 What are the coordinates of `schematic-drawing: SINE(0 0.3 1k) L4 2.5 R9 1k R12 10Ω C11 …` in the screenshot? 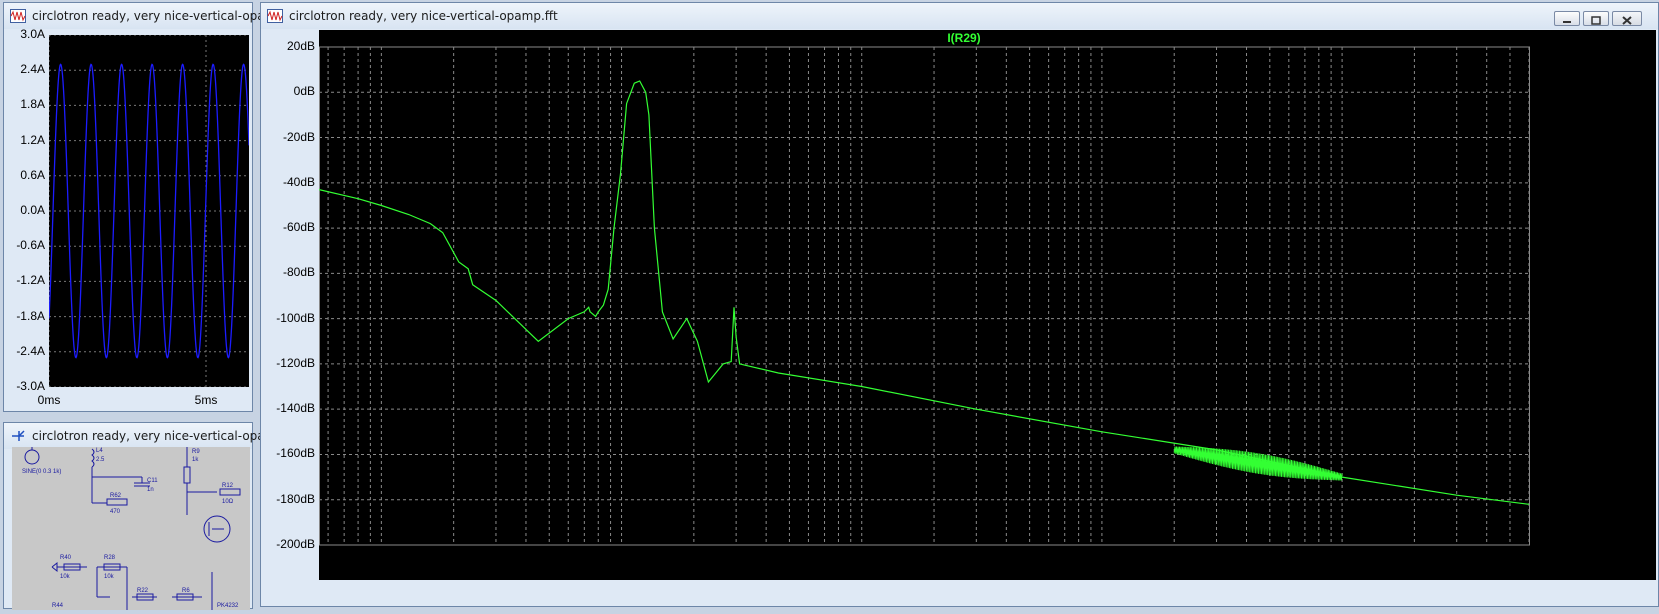 It's located at (131, 528).